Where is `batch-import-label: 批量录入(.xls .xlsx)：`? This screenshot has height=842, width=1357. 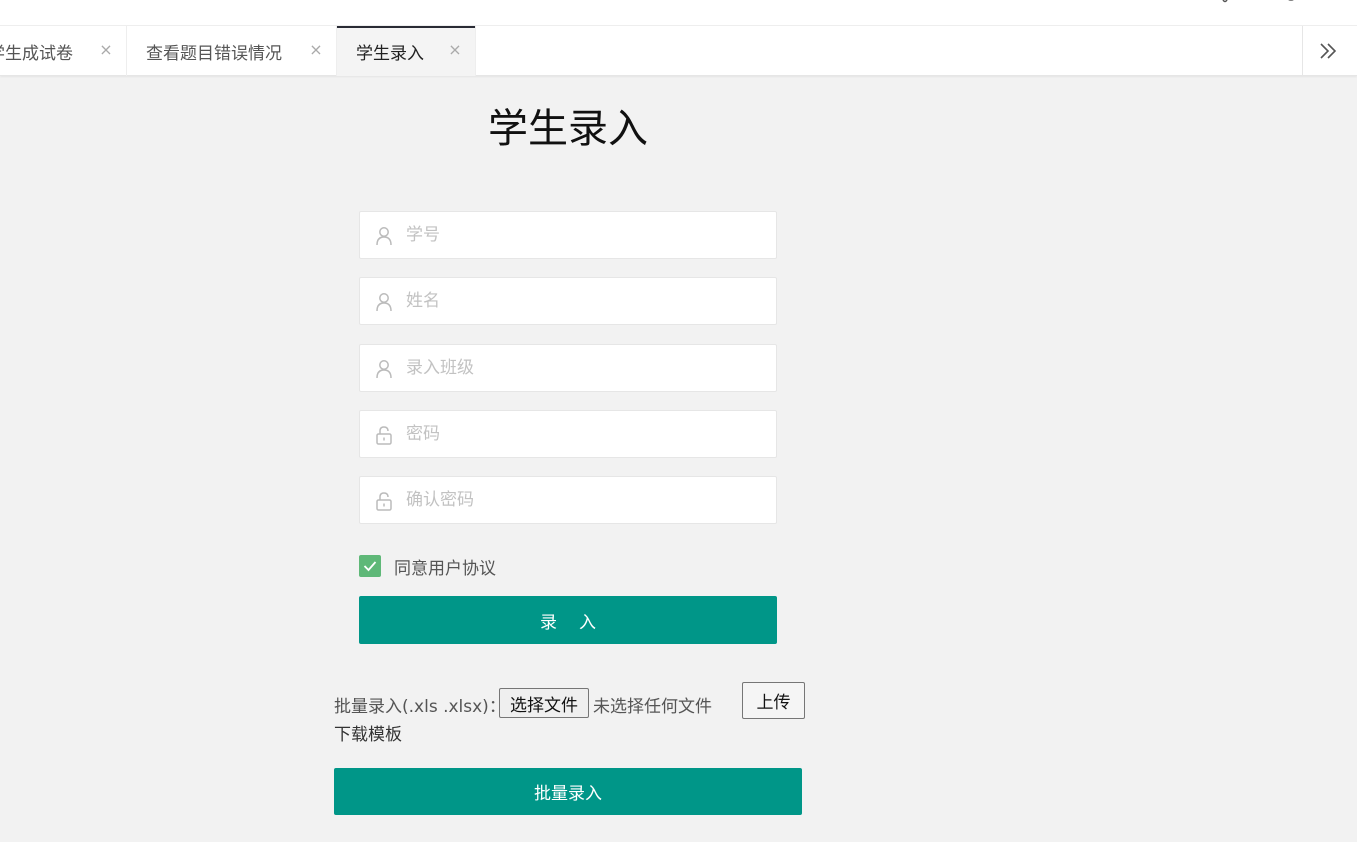 batch-import-label: 批量录入(.xls .xlsx)： is located at coordinates (420, 707).